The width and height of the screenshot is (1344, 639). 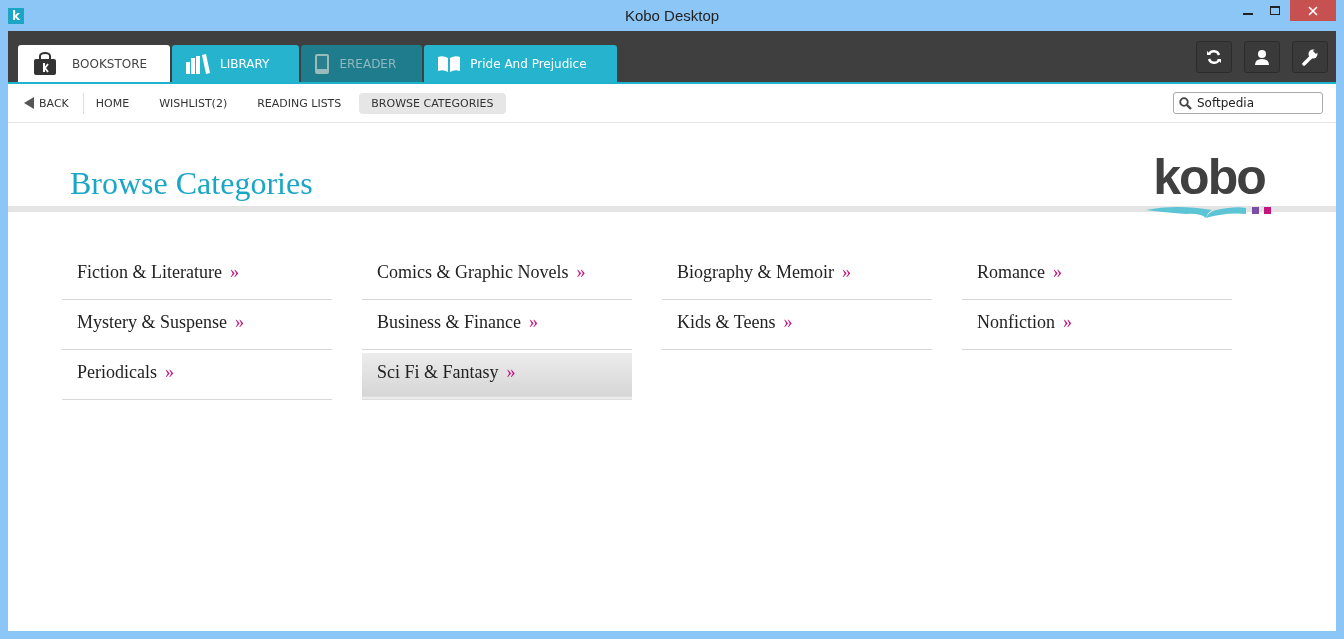 I want to click on kobo-logo: kobo, so click(x=1209, y=177).